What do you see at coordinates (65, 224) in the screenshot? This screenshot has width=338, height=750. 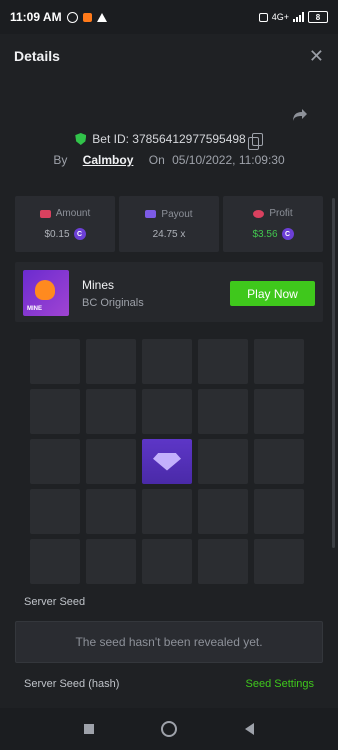 I see `amount-stat: Amount $0.15 C` at bounding box center [65, 224].